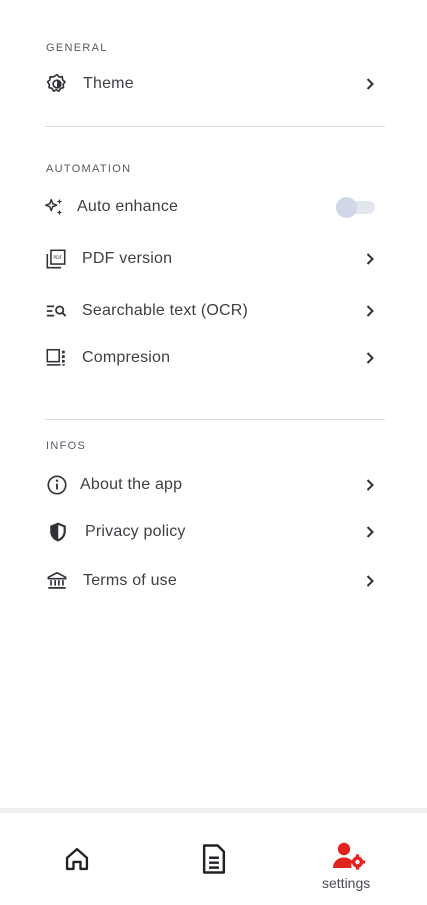 The height and width of the screenshot is (905, 427). What do you see at coordinates (346, 883) in the screenshot?
I see `nav-settings-label: settings` at bounding box center [346, 883].